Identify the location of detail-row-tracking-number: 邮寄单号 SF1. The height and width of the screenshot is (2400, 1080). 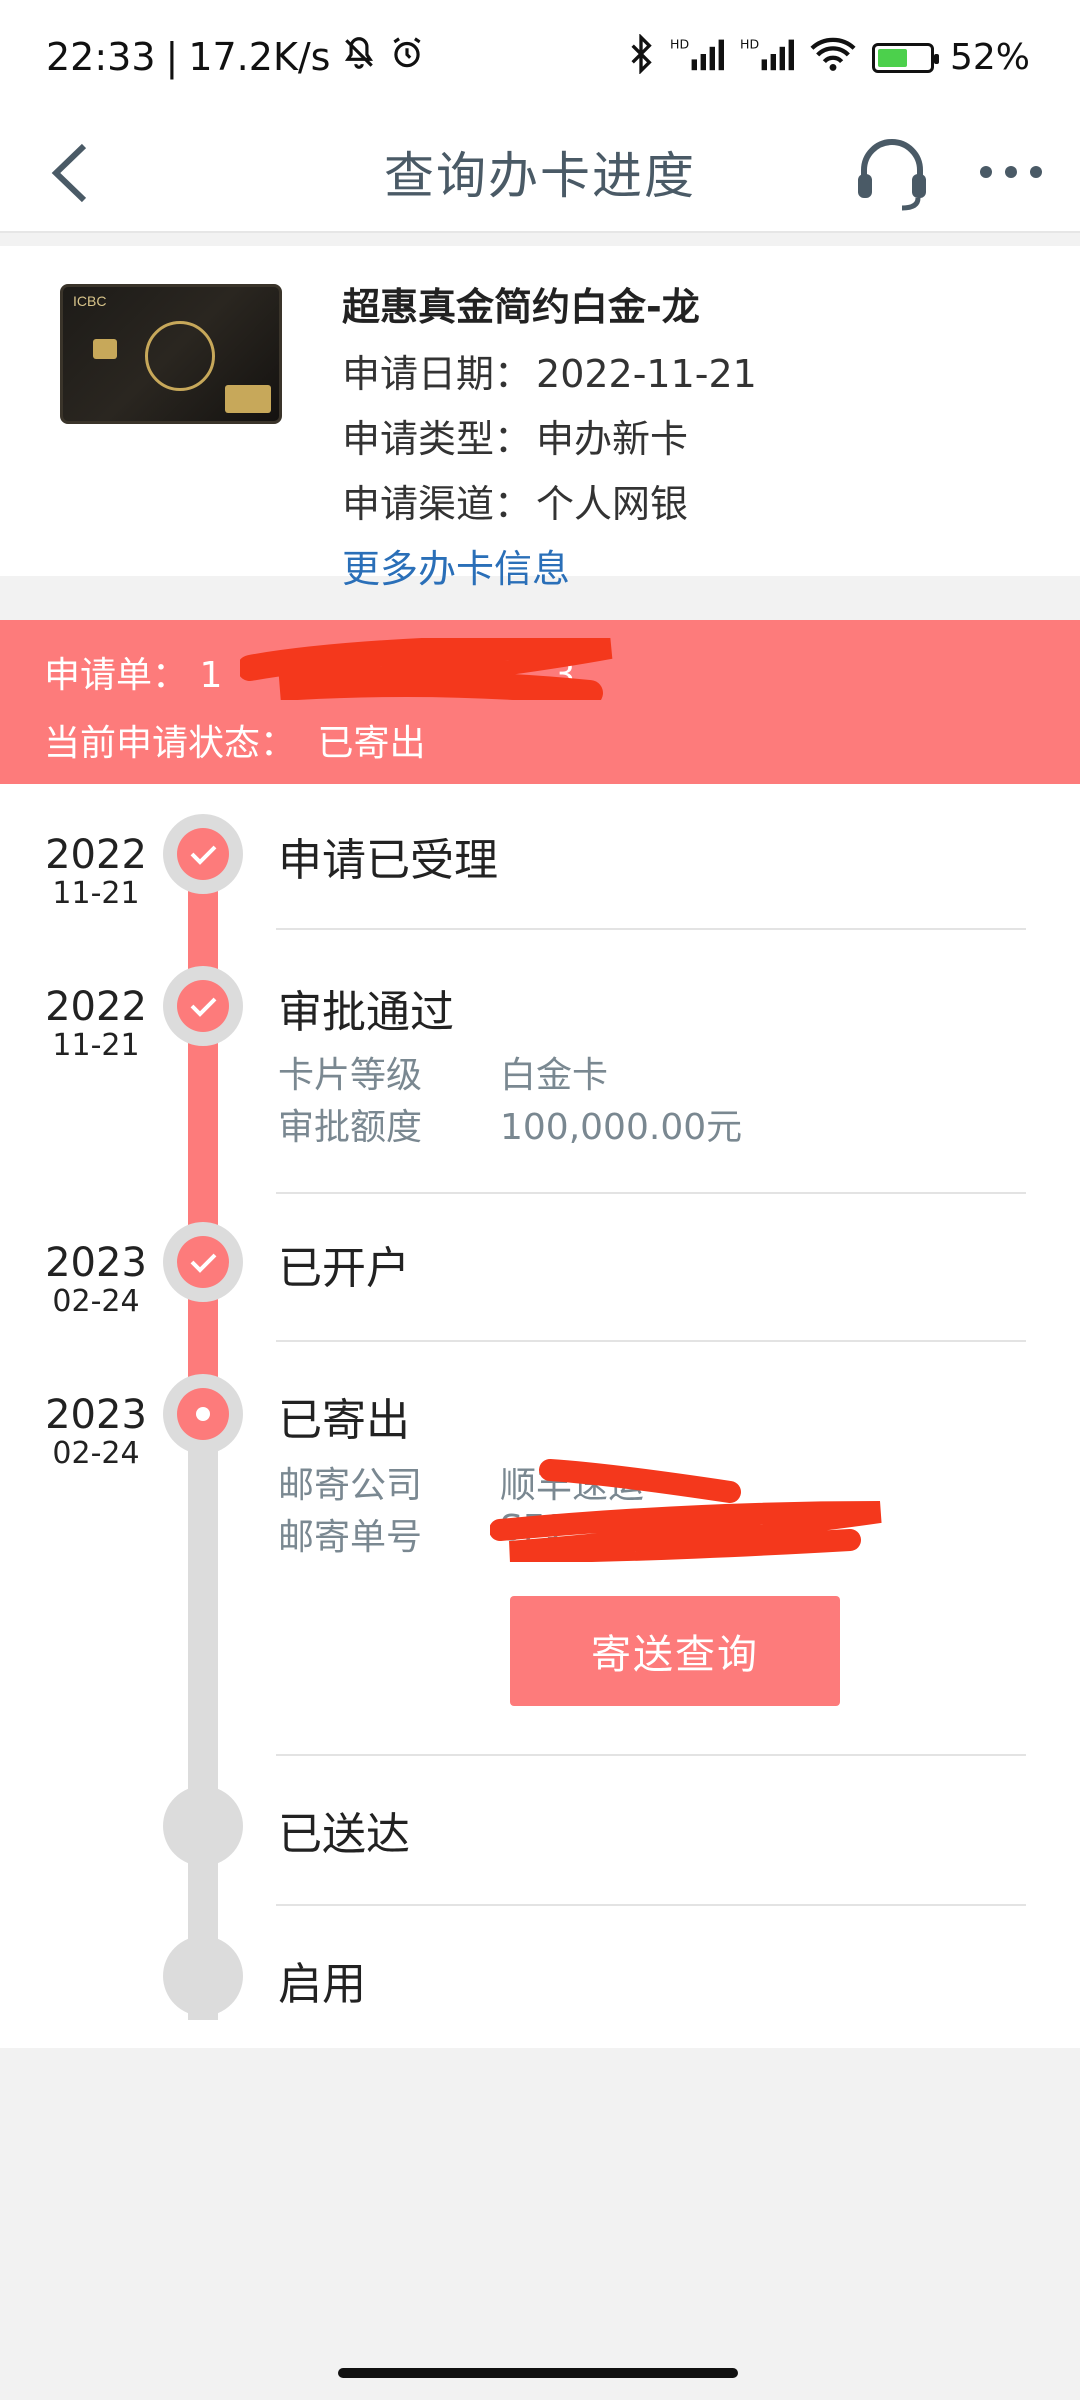
(422, 1534).